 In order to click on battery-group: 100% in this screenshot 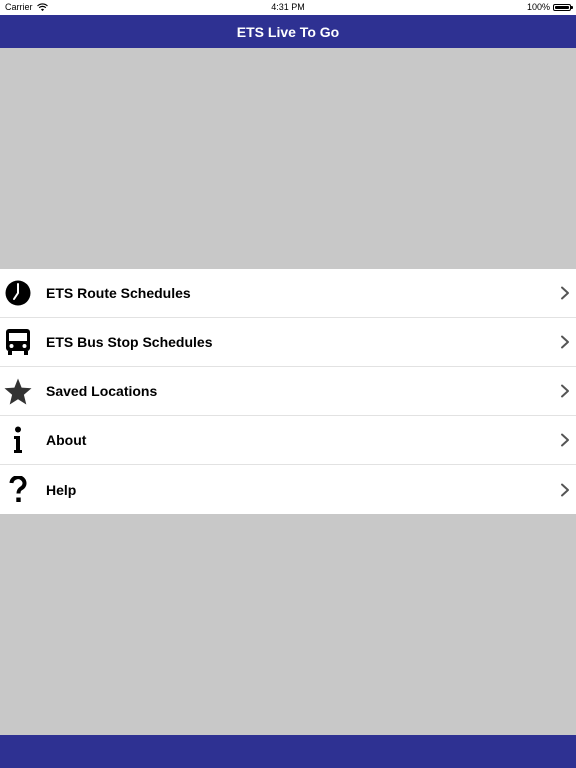, I will do `click(549, 7)`.